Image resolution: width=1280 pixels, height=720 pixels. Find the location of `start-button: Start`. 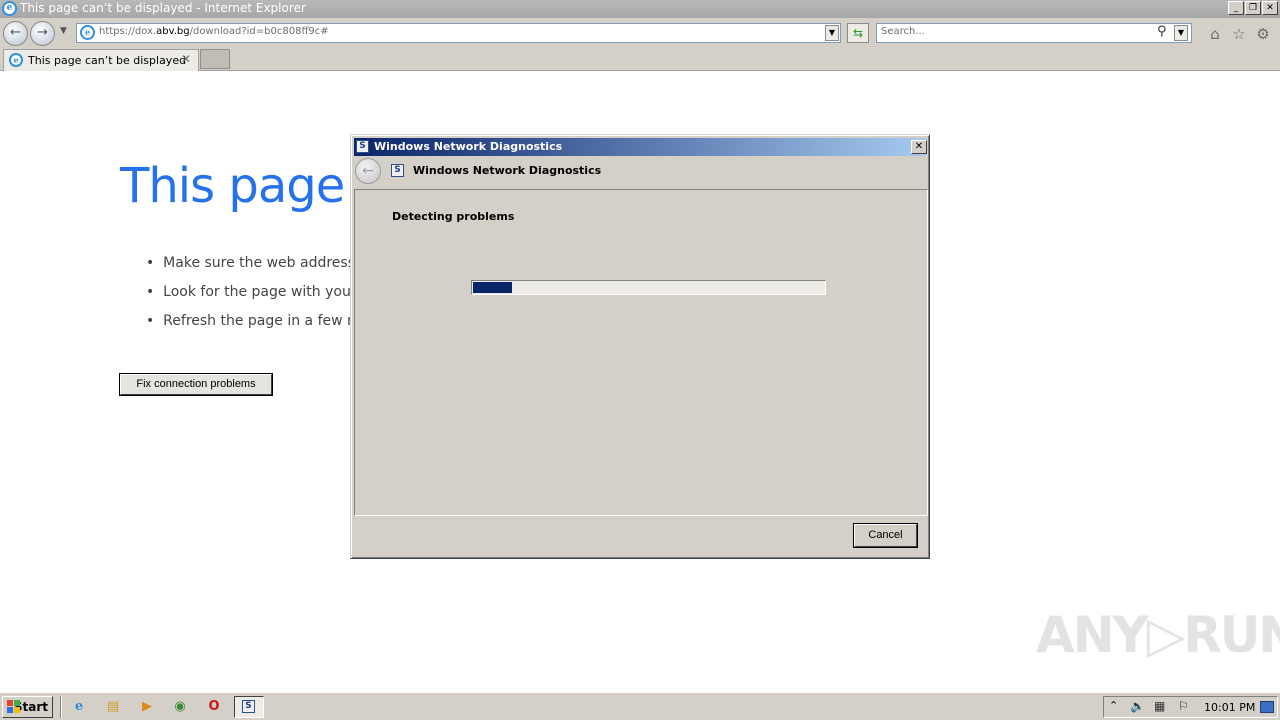

start-button: Start is located at coordinates (27, 707).